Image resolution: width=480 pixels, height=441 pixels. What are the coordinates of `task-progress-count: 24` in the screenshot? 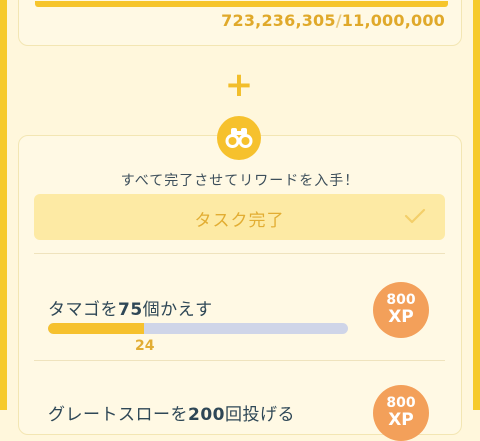 It's located at (145, 346).